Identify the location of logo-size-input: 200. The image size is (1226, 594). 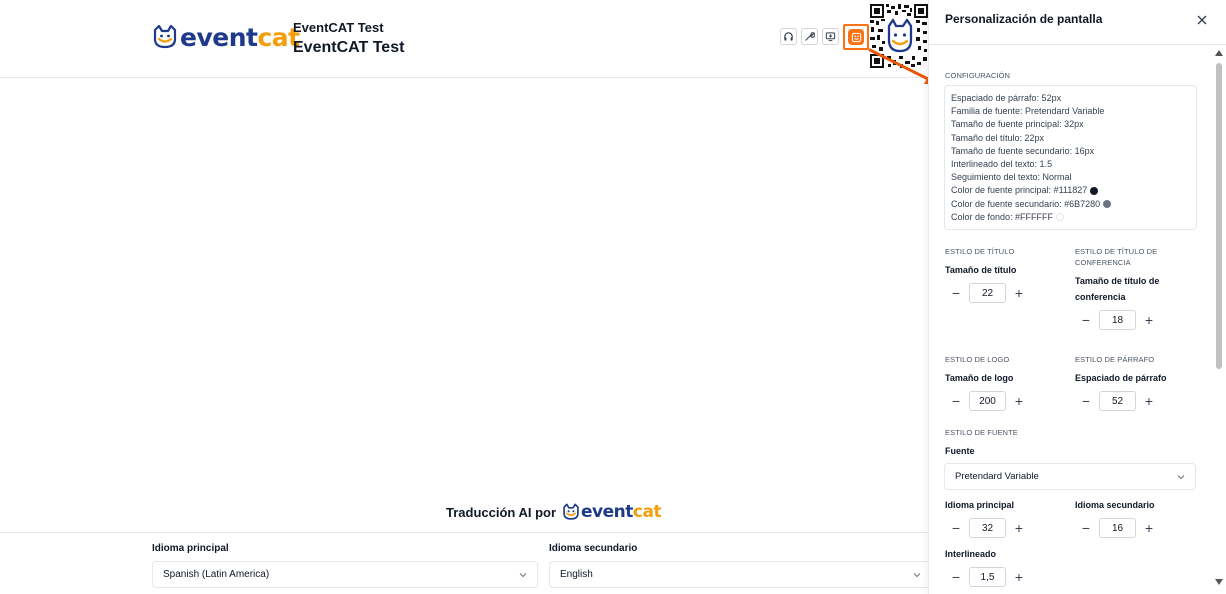
(987, 401).